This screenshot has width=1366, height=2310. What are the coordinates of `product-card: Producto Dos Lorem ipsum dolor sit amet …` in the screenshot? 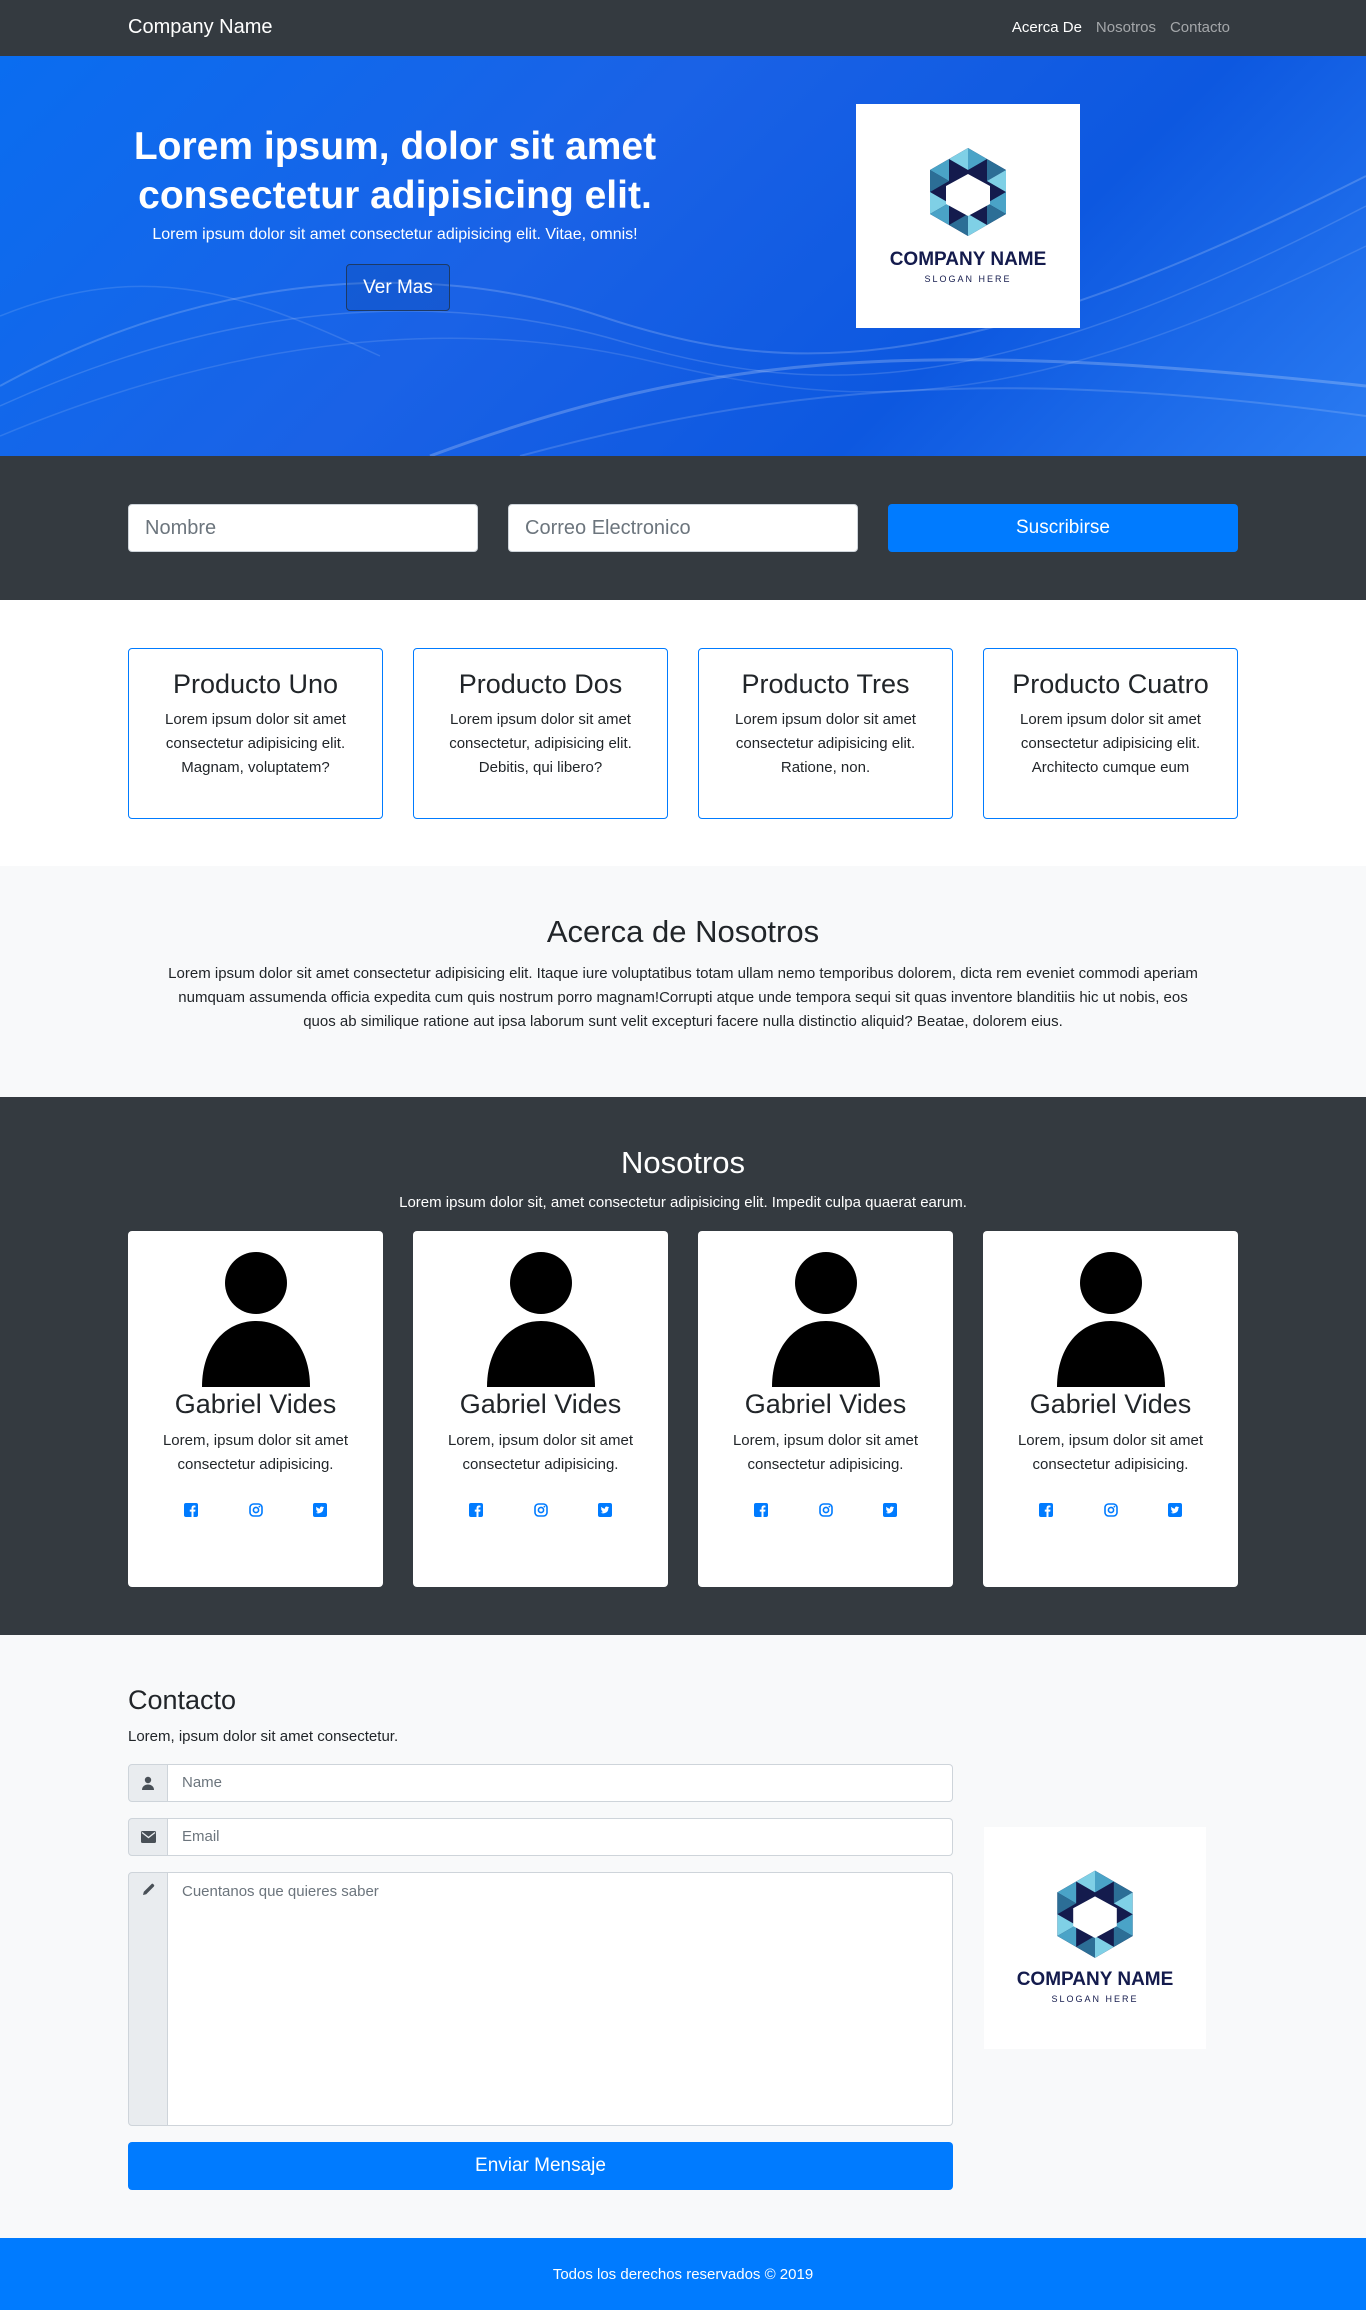 It's located at (540, 733).